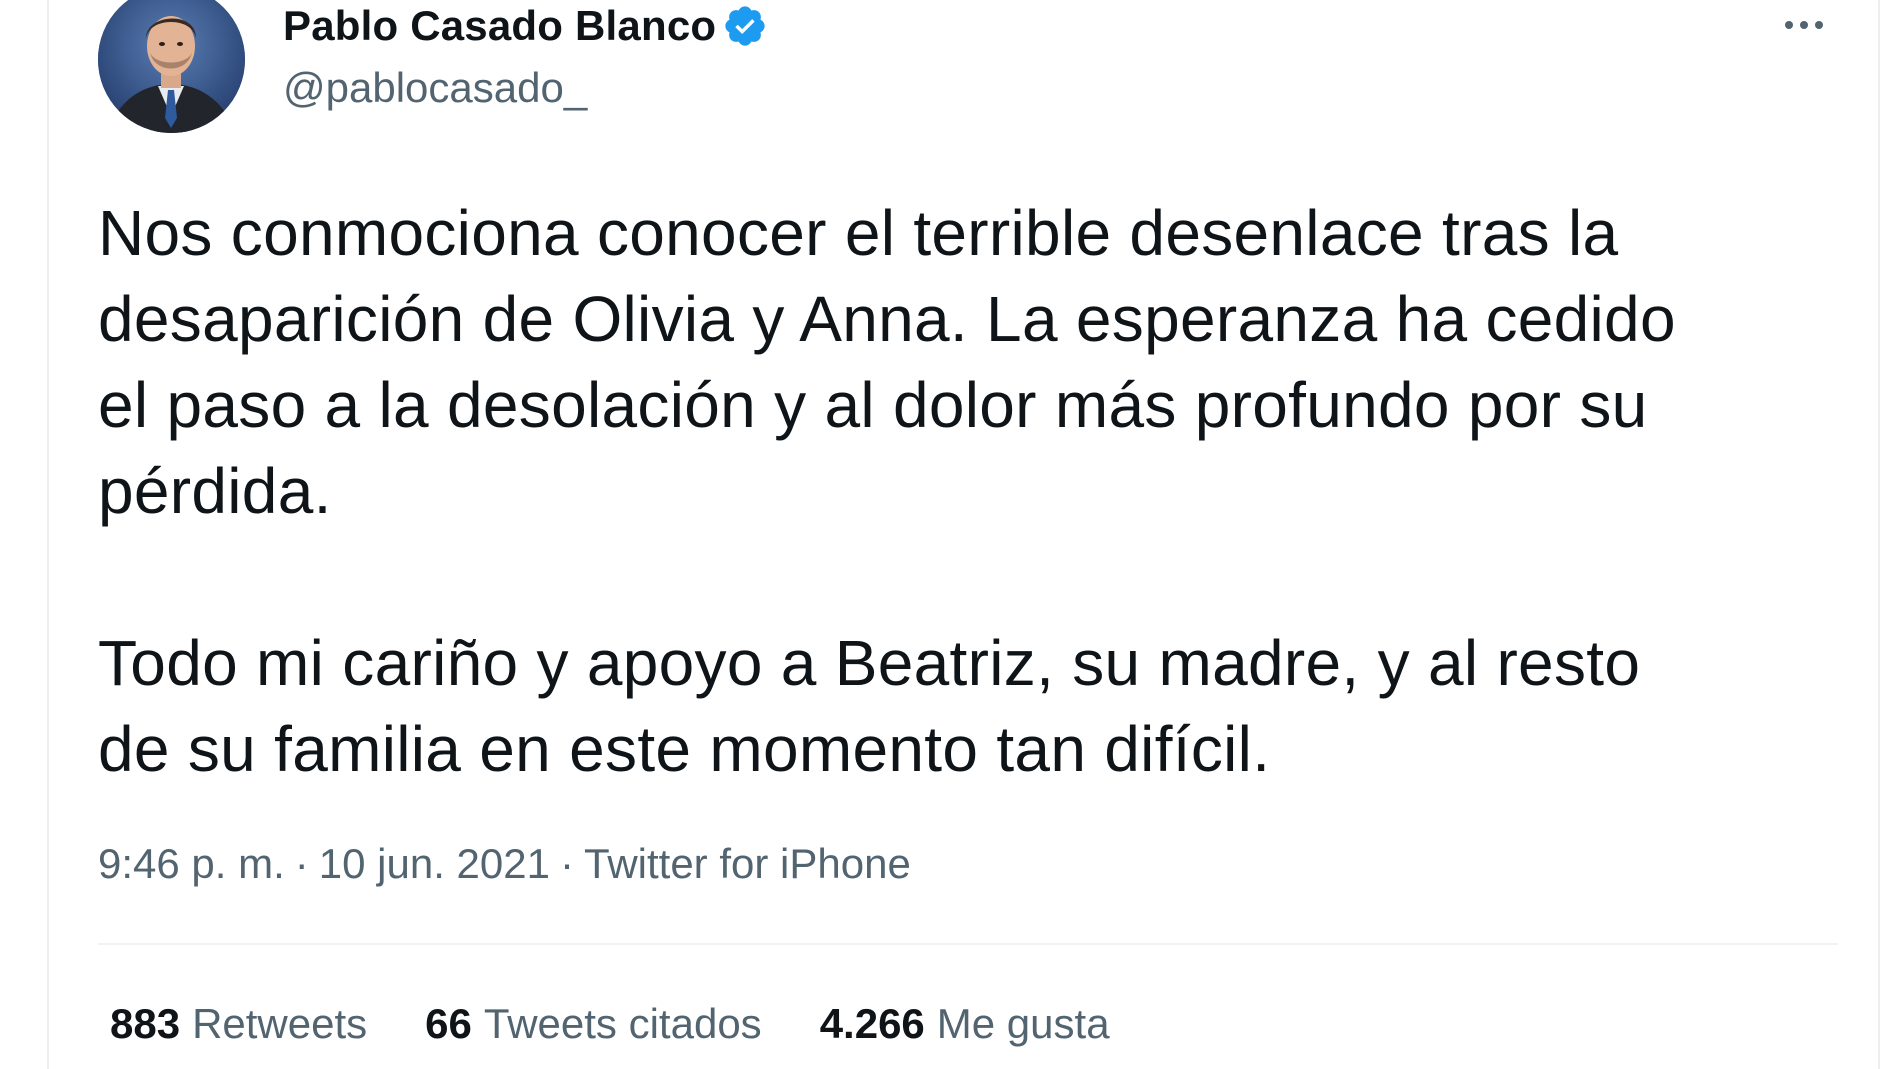  What do you see at coordinates (872, 1023) in the screenshot?
I see `likes-count: 4.266` at bounding box center [872, 1023].